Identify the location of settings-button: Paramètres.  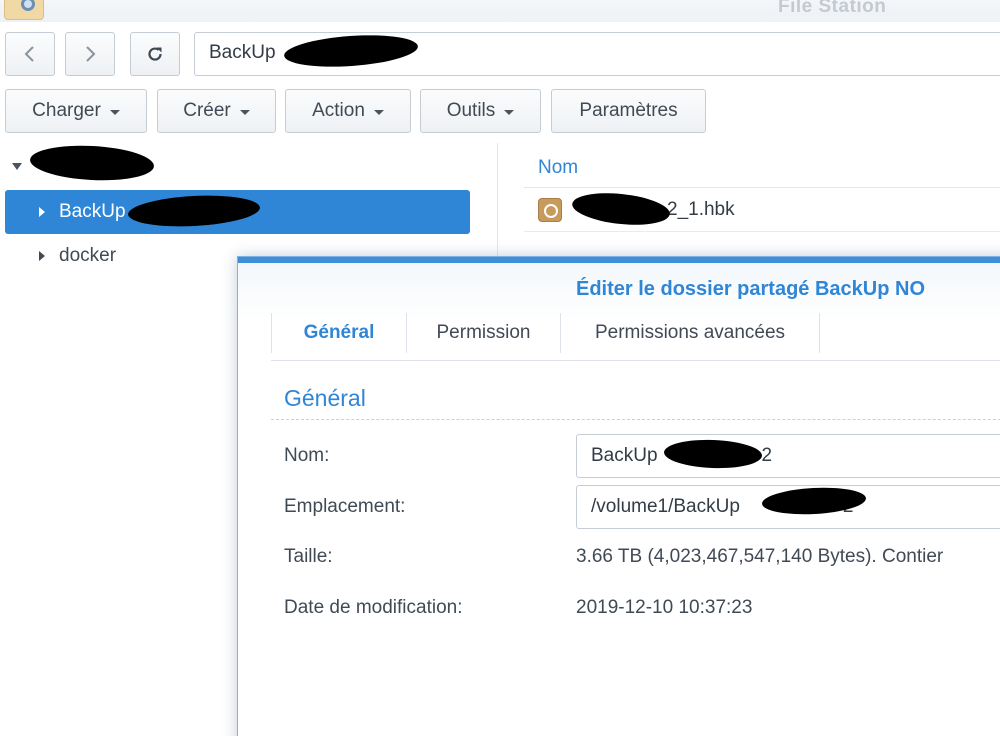
(628, 111).